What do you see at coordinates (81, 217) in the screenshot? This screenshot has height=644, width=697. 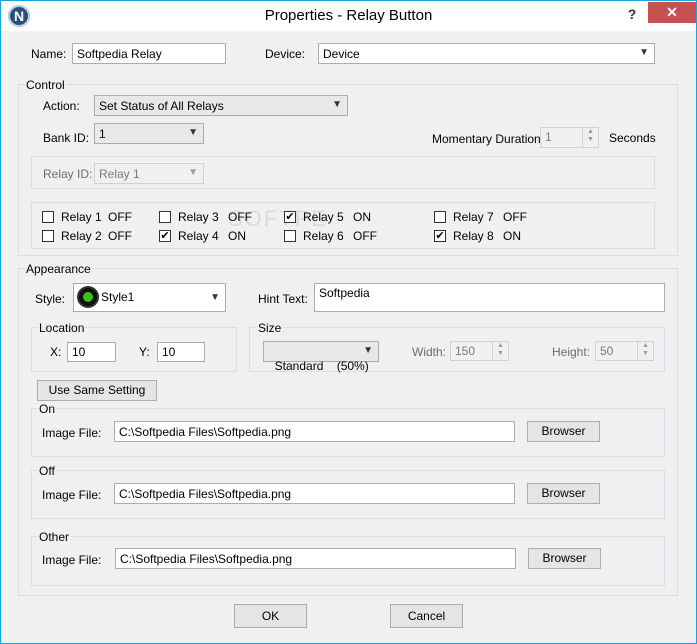 I see `relay-1-label: Relay 1` at bounding box center [81, 217].